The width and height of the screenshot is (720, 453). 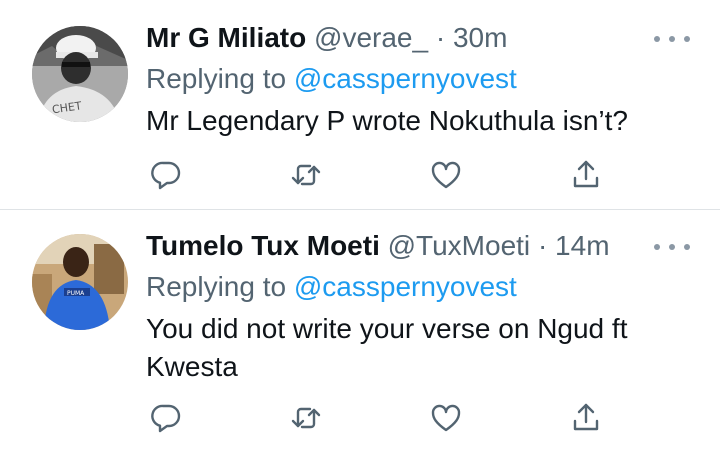 What do you see at coordinates (263, 245) in the screenshot?
I see `display-name: Tumelo Tux Moeti` at bounding box center [263, 245].